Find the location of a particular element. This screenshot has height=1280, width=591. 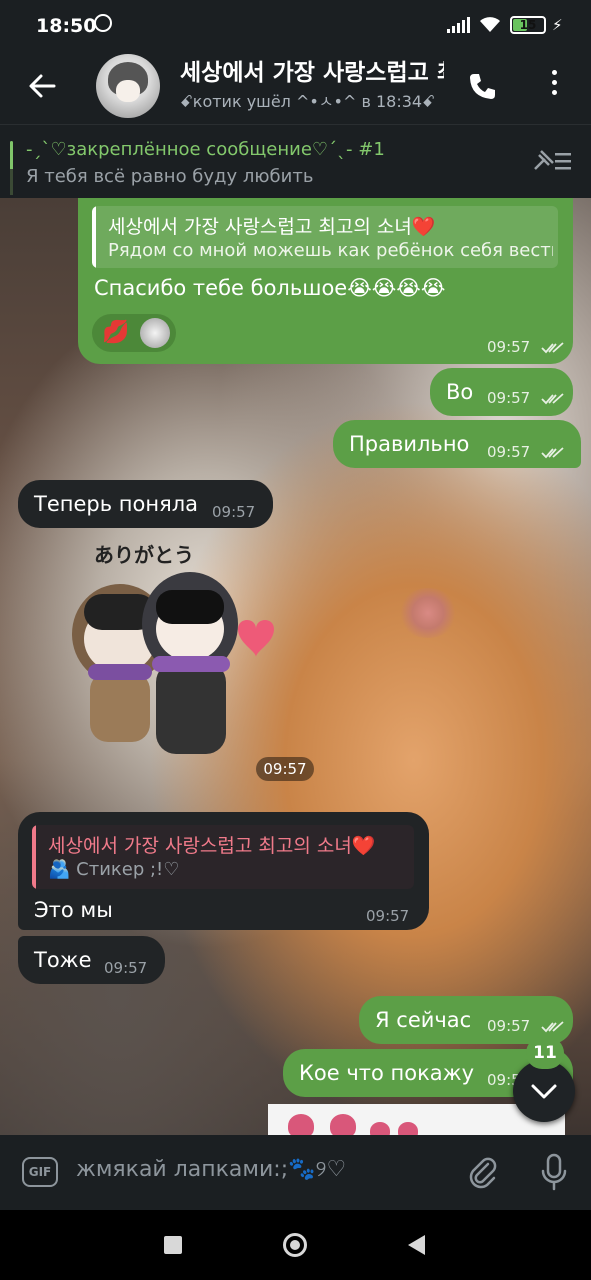

message-incoming: Теперь поняла 09:57 is located at coordinates (145, 504).